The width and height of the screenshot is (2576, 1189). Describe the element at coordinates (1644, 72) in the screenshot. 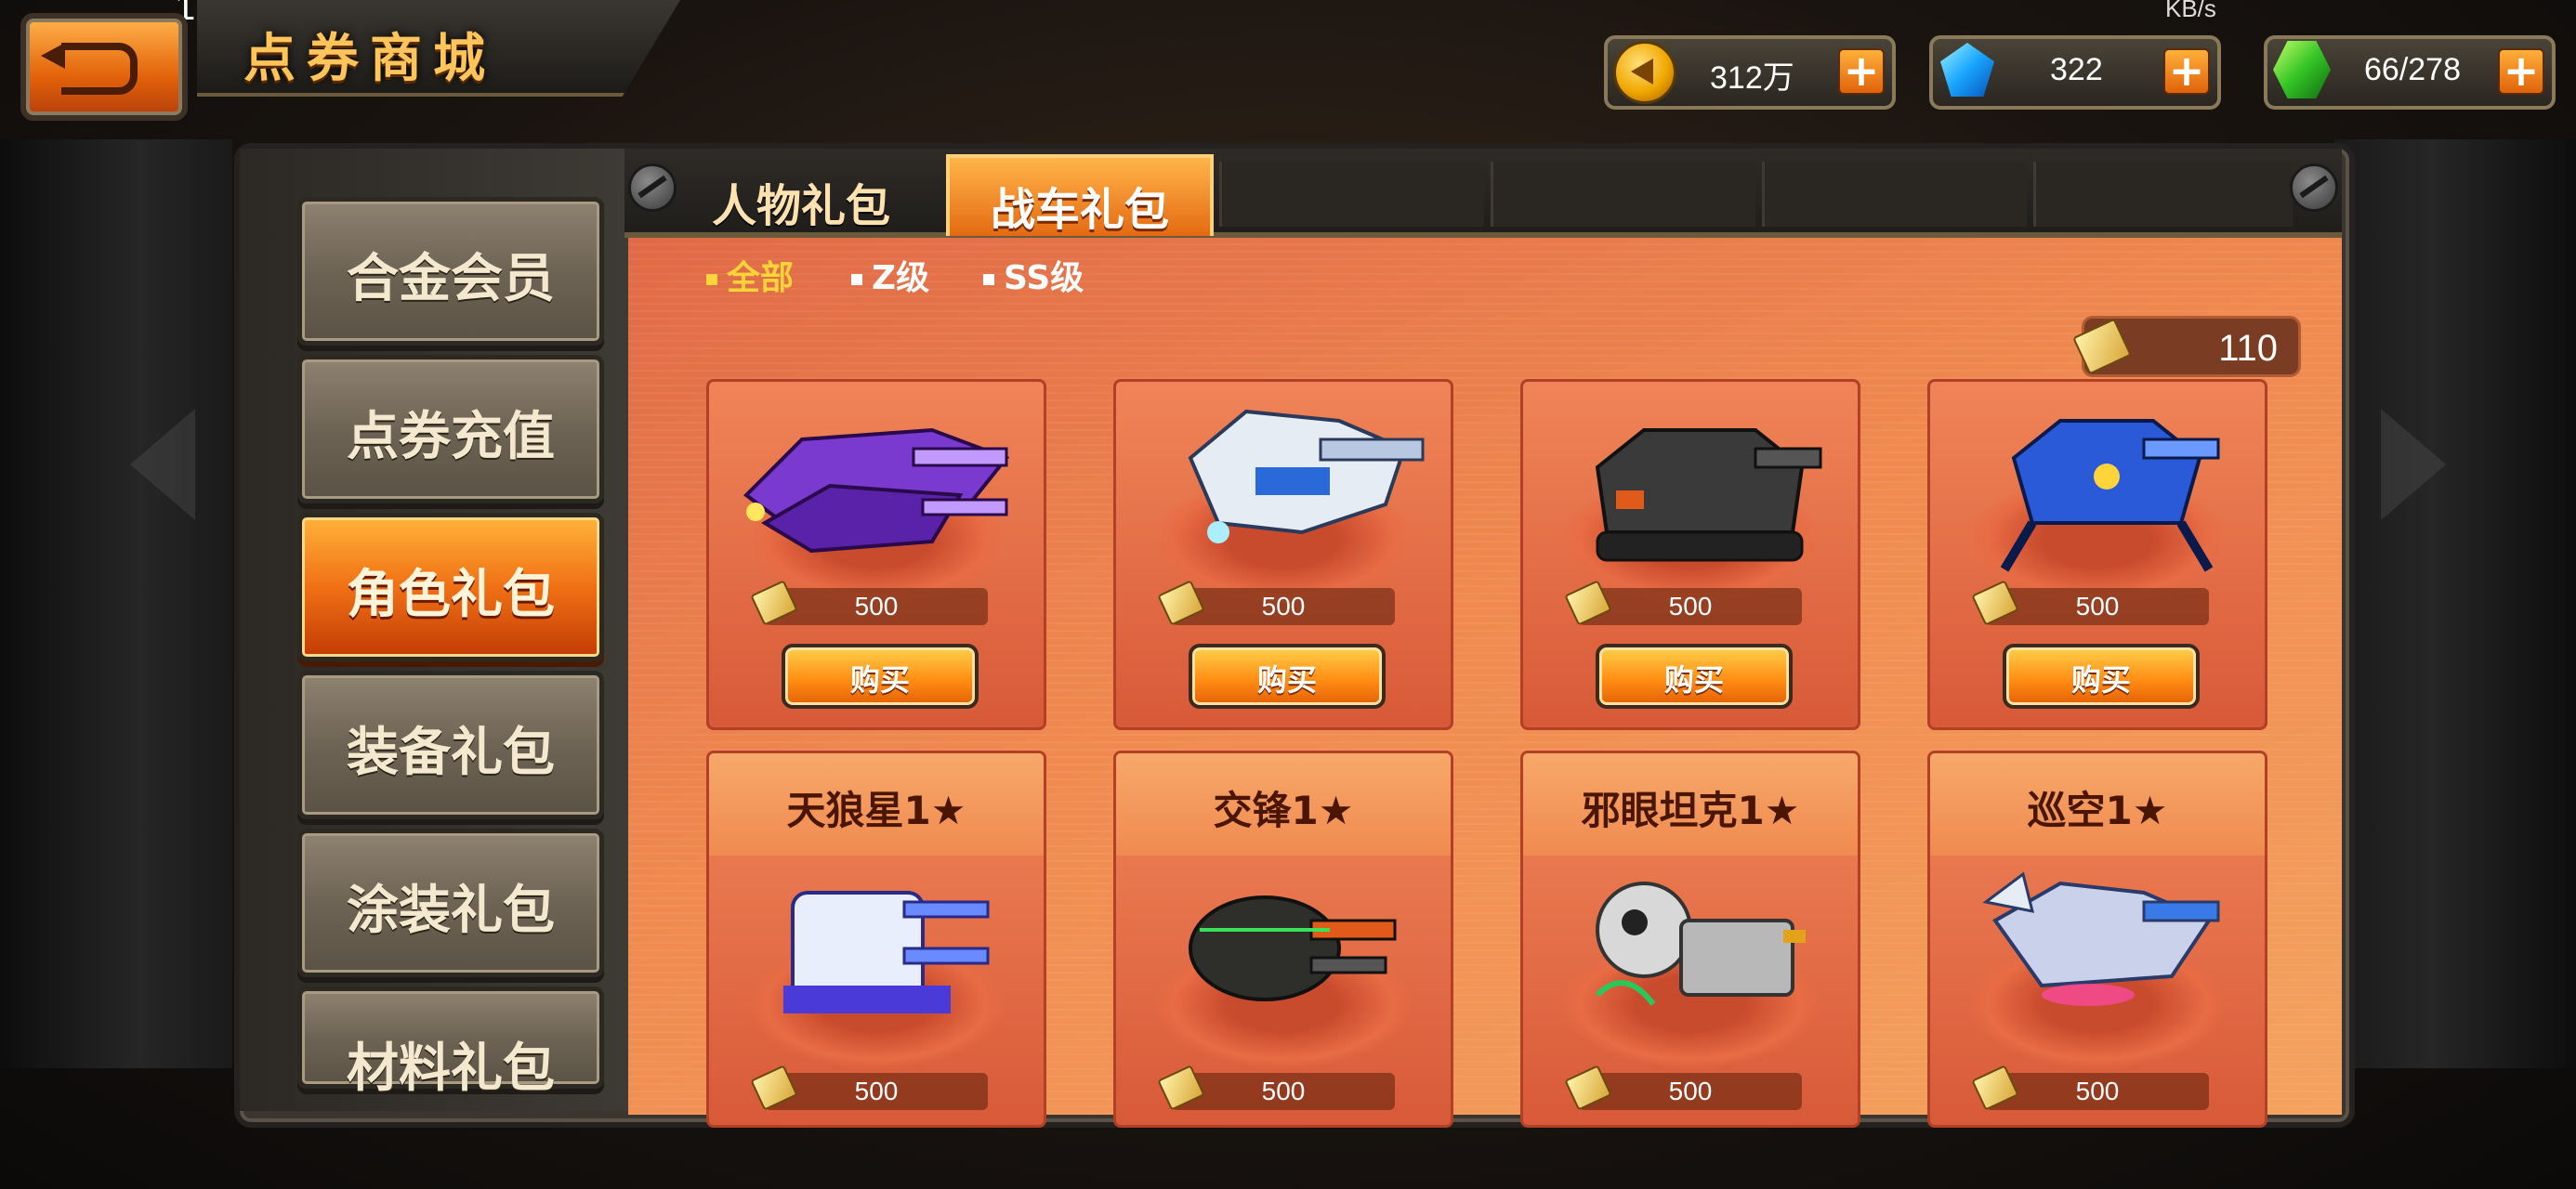

I see `gold-coin-icon` at that location.